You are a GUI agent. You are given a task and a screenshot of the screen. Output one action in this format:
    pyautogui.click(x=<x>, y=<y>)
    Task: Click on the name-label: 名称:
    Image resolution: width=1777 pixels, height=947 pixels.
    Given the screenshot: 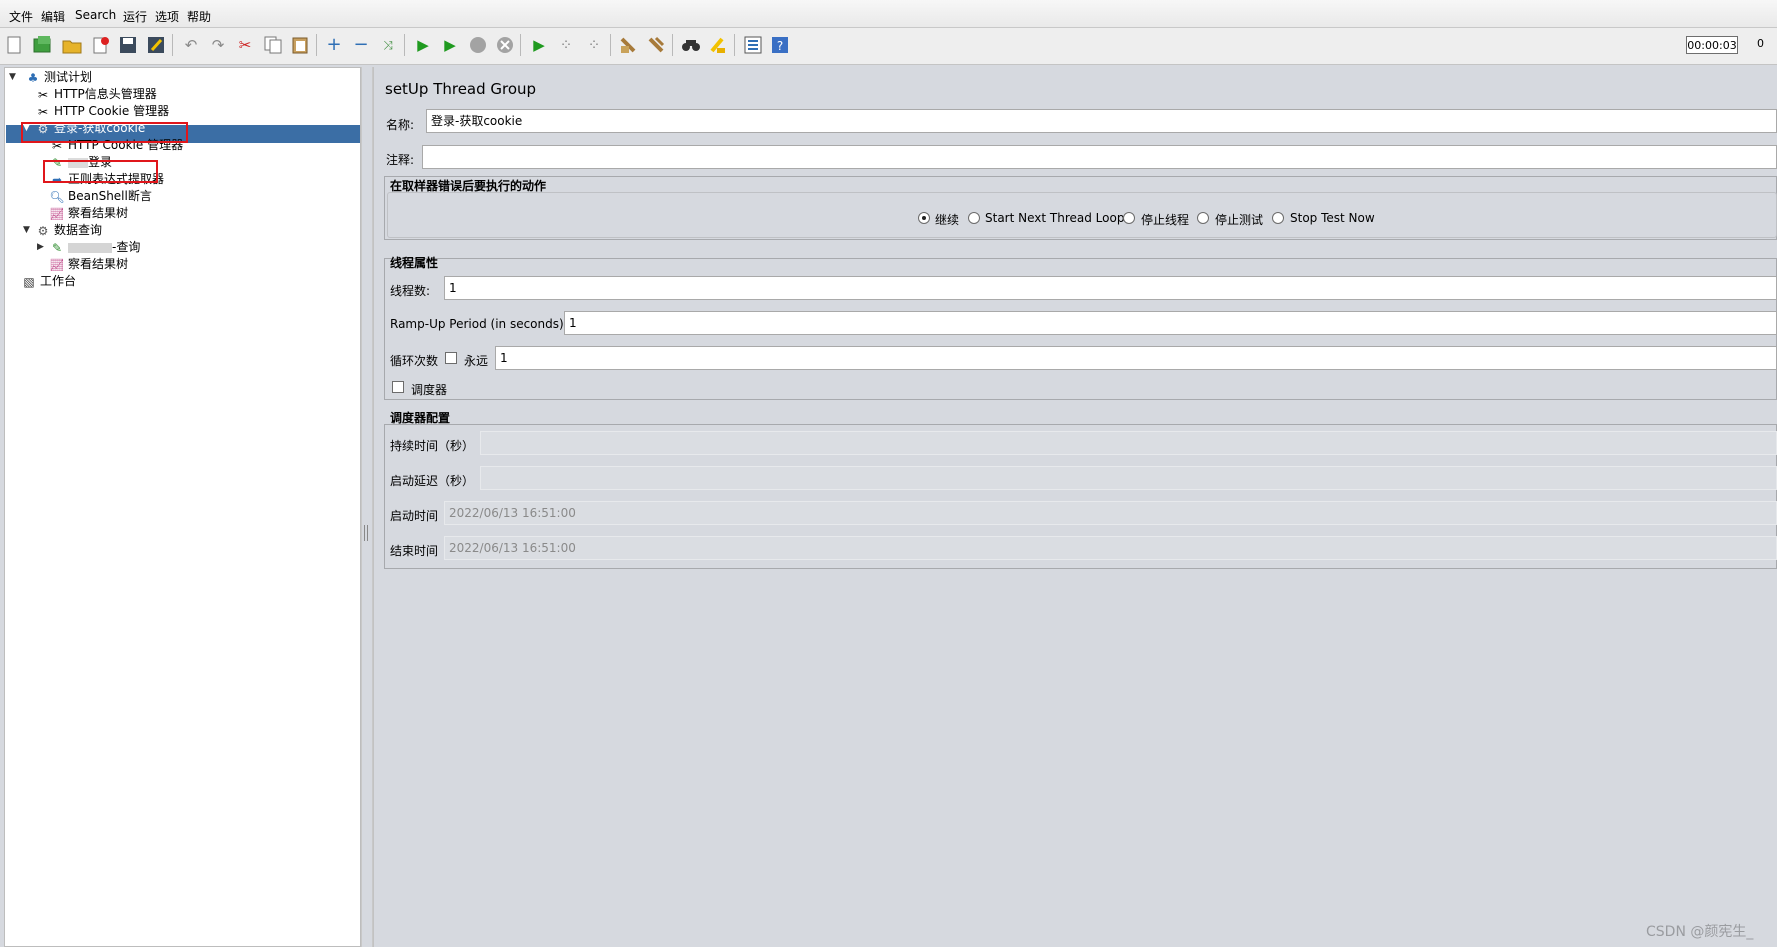 What is the action you would take?
    pyautogui.click(x=400, y=125)
    